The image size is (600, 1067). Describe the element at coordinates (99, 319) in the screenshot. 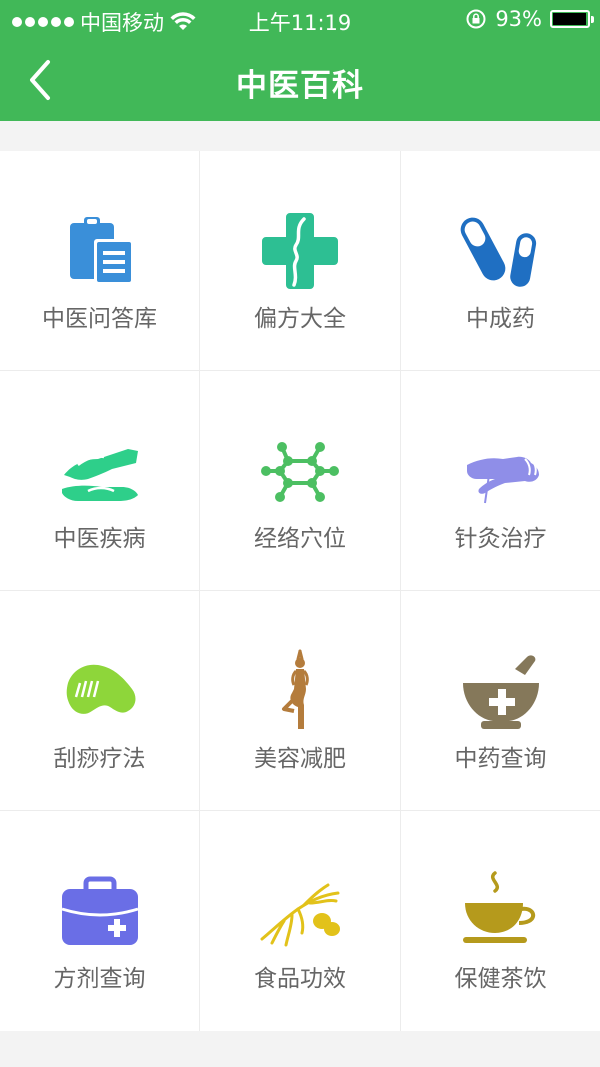

I see `grid-item-label: 中医问答库` at that location.